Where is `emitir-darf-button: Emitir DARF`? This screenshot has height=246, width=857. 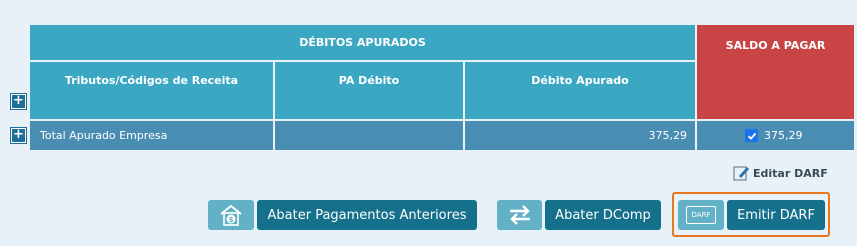 emitir-darf-button: Emitir DARF is located at coordinates (776, 215).